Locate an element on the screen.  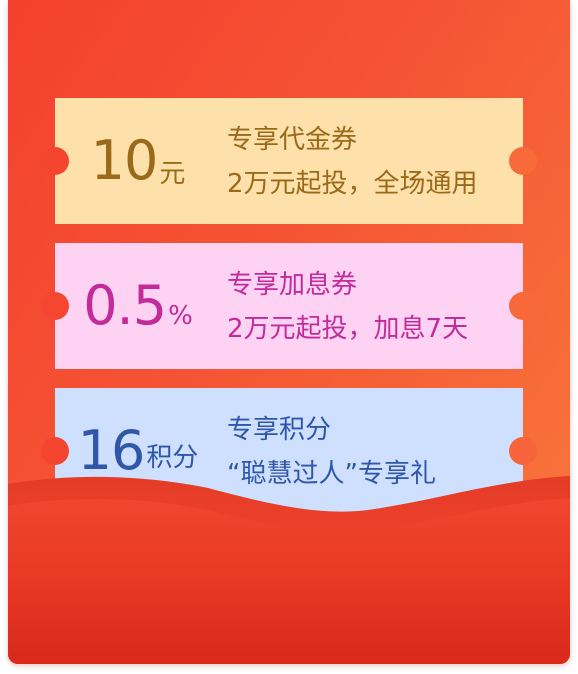
coupon-amount: 10 元 is located at coordinates (138, 161).